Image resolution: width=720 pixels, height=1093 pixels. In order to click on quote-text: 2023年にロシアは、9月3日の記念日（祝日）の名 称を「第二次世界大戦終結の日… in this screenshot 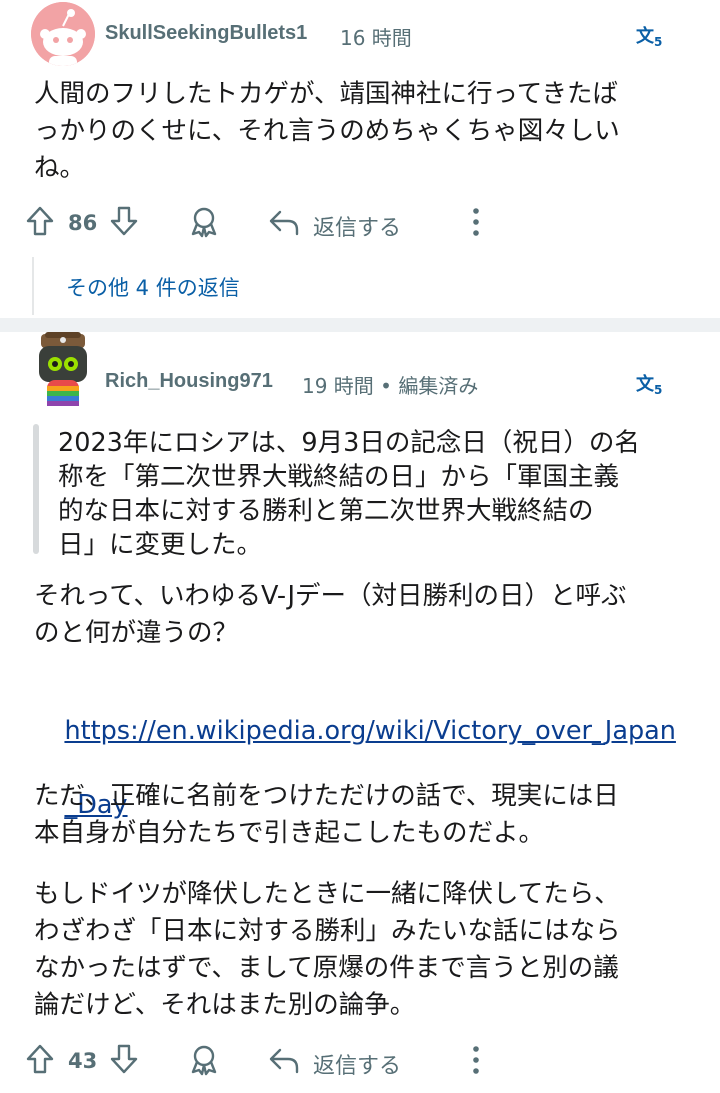, I will do `click(349, 494)`.